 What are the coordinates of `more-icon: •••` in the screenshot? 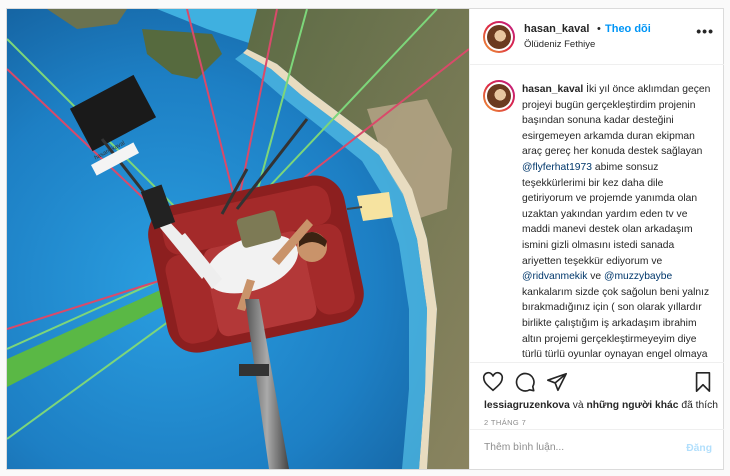 It's located at (705, 31).